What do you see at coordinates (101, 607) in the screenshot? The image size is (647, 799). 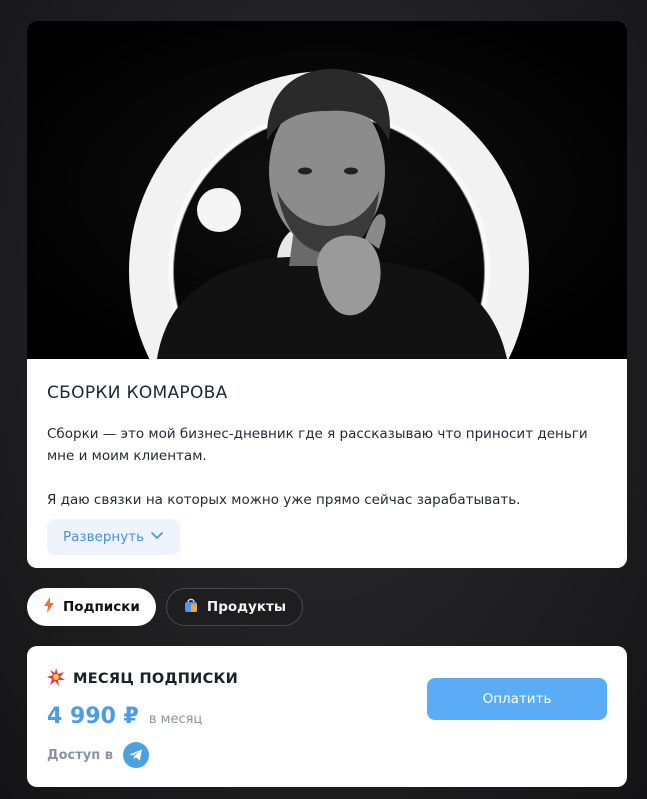 I see `tab-subscriptions-label: Подписки` at bounding box center [101, 607].